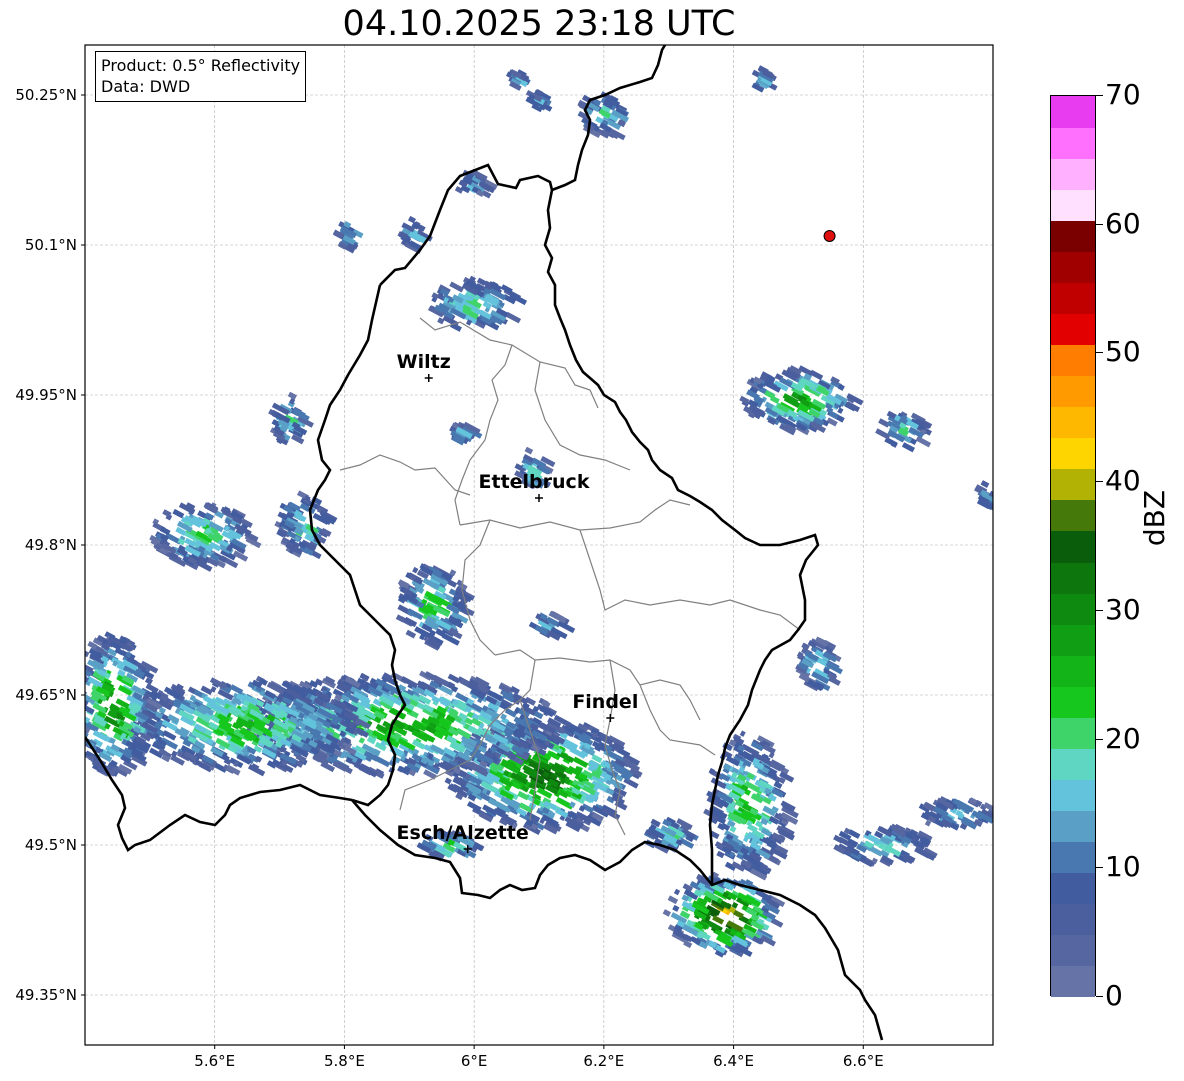 The height and width of the screenshot is (1081, 1184). What do you see at coordinates (424, 362) in the screenshot?
I see `city-label: Wiltz` at bounding box center [424, 362].